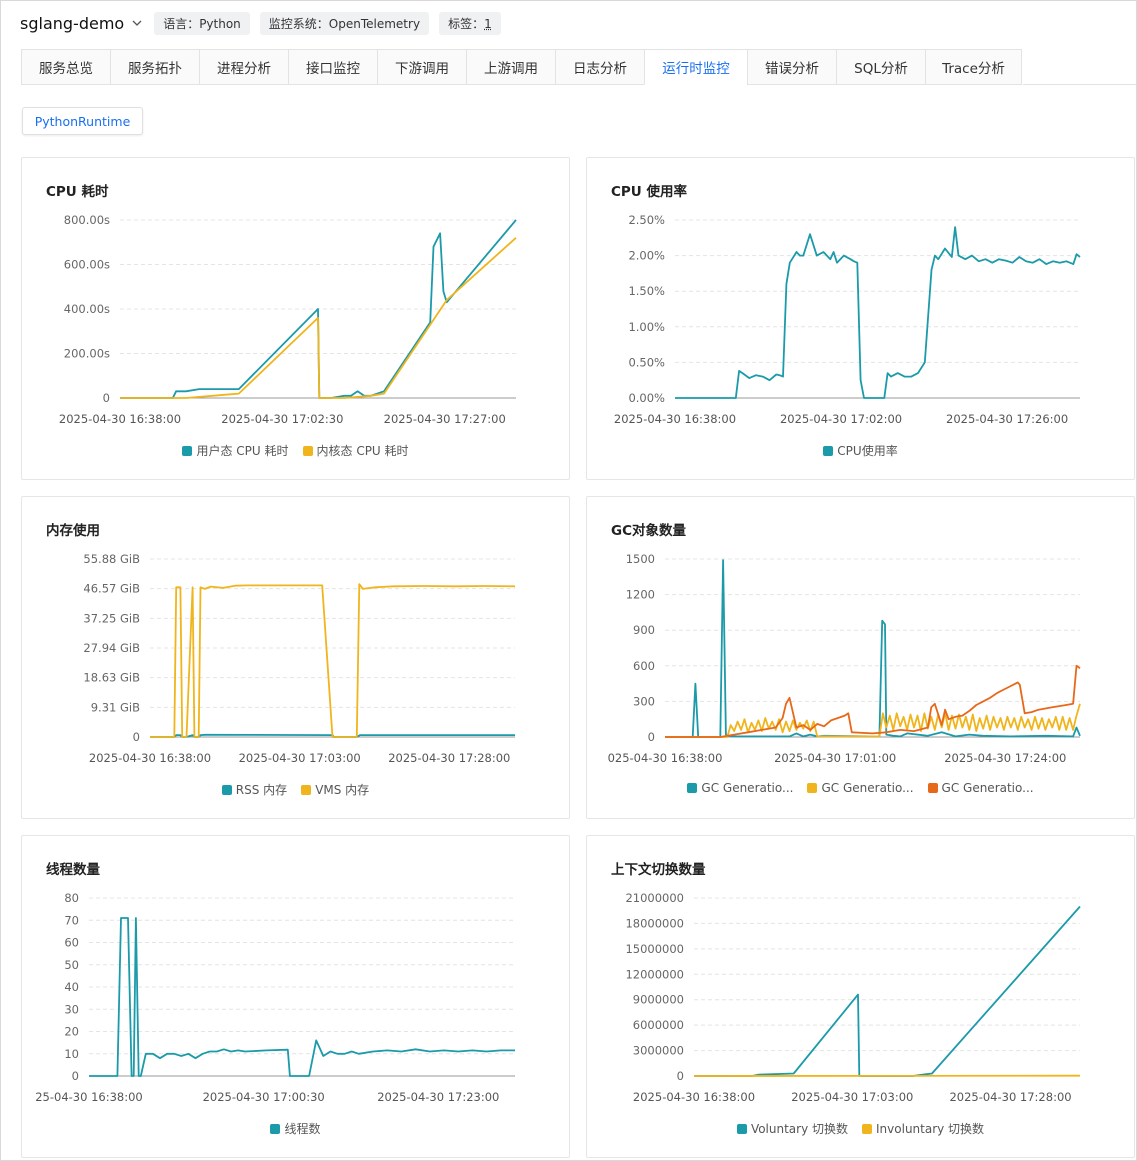 The width and height of the screenshot is (1137, 1161). Describe the element at coordinates (791, 67) in the screenshot. I see `tab-error-analysis: 错误分析` at that location.